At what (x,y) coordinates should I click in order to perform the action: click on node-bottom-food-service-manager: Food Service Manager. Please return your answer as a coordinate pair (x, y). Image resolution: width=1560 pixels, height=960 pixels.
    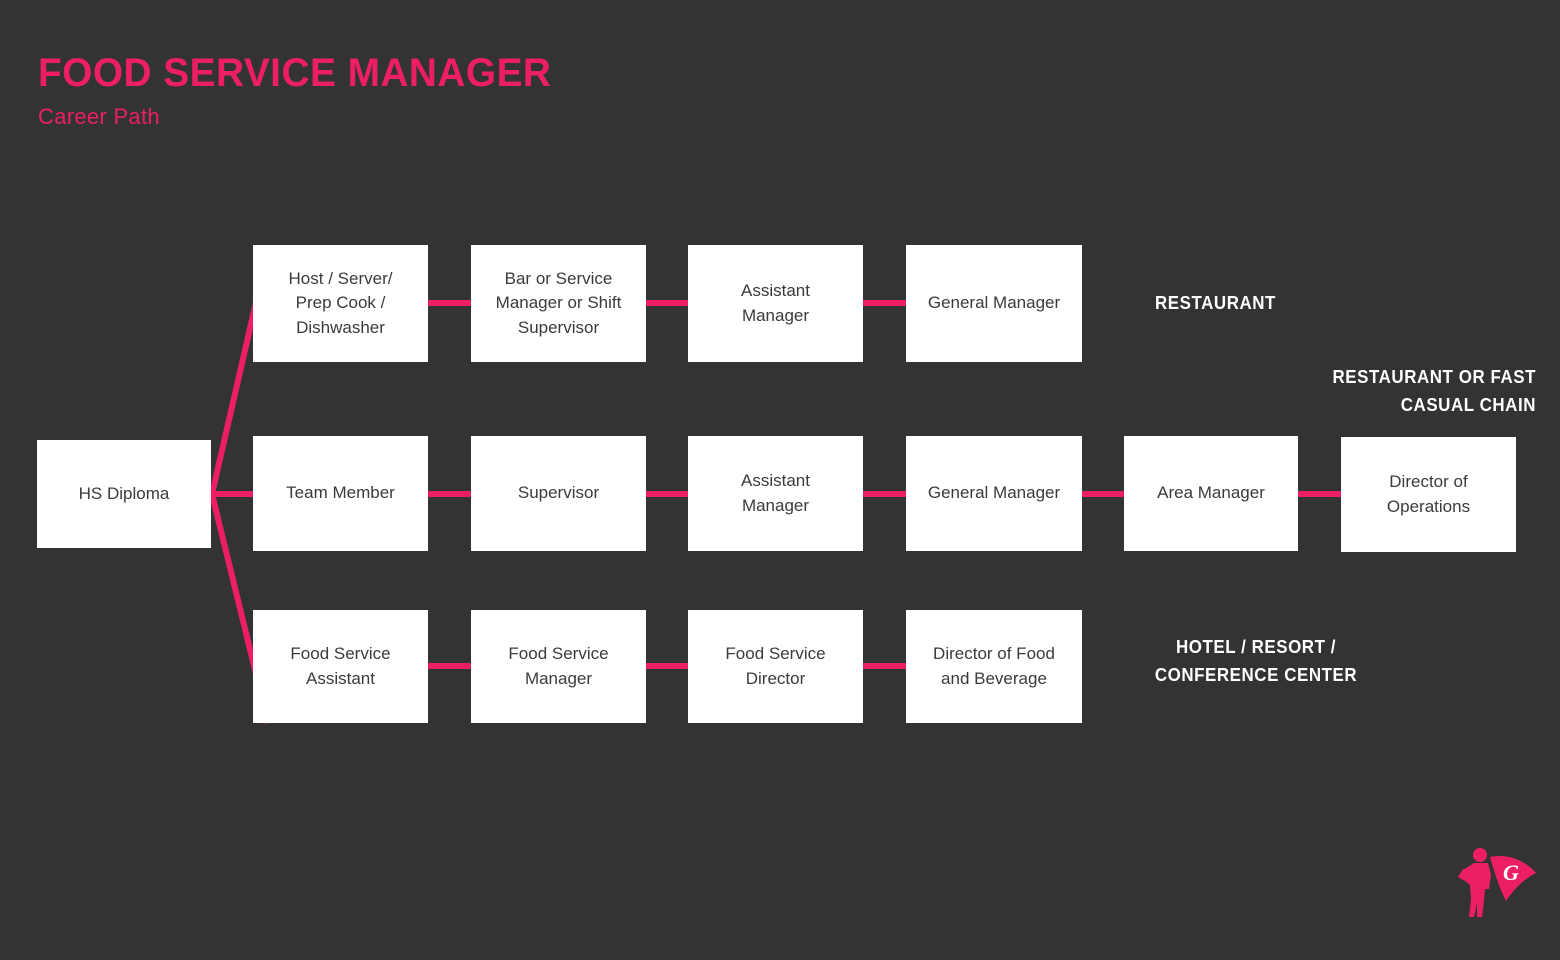
    Looking at the image, I should click on (558, 666).